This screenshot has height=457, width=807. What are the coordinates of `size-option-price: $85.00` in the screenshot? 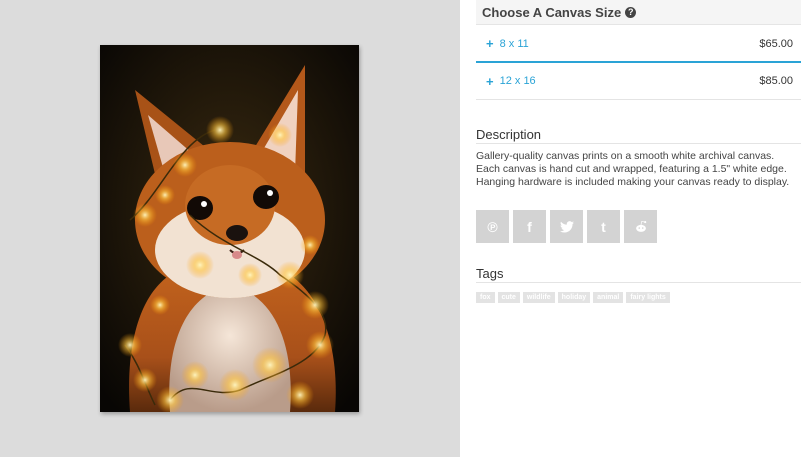 It's located at (776, 81).